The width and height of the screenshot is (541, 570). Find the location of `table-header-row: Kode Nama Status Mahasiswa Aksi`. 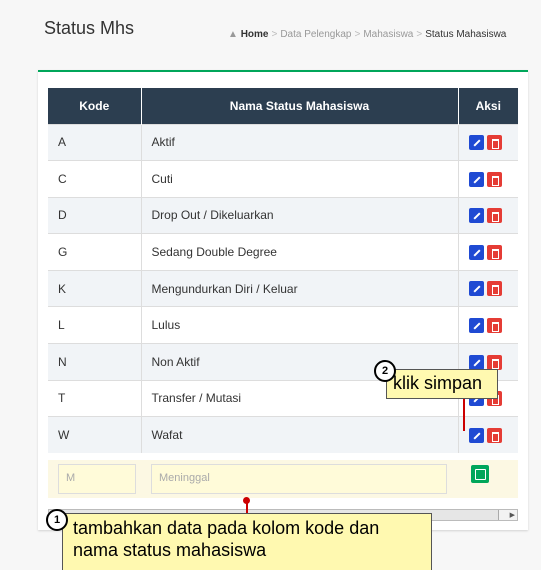

table-header-row: Kode Nama Status Mahasiswa Aksi is located at coordinates (283, 106).